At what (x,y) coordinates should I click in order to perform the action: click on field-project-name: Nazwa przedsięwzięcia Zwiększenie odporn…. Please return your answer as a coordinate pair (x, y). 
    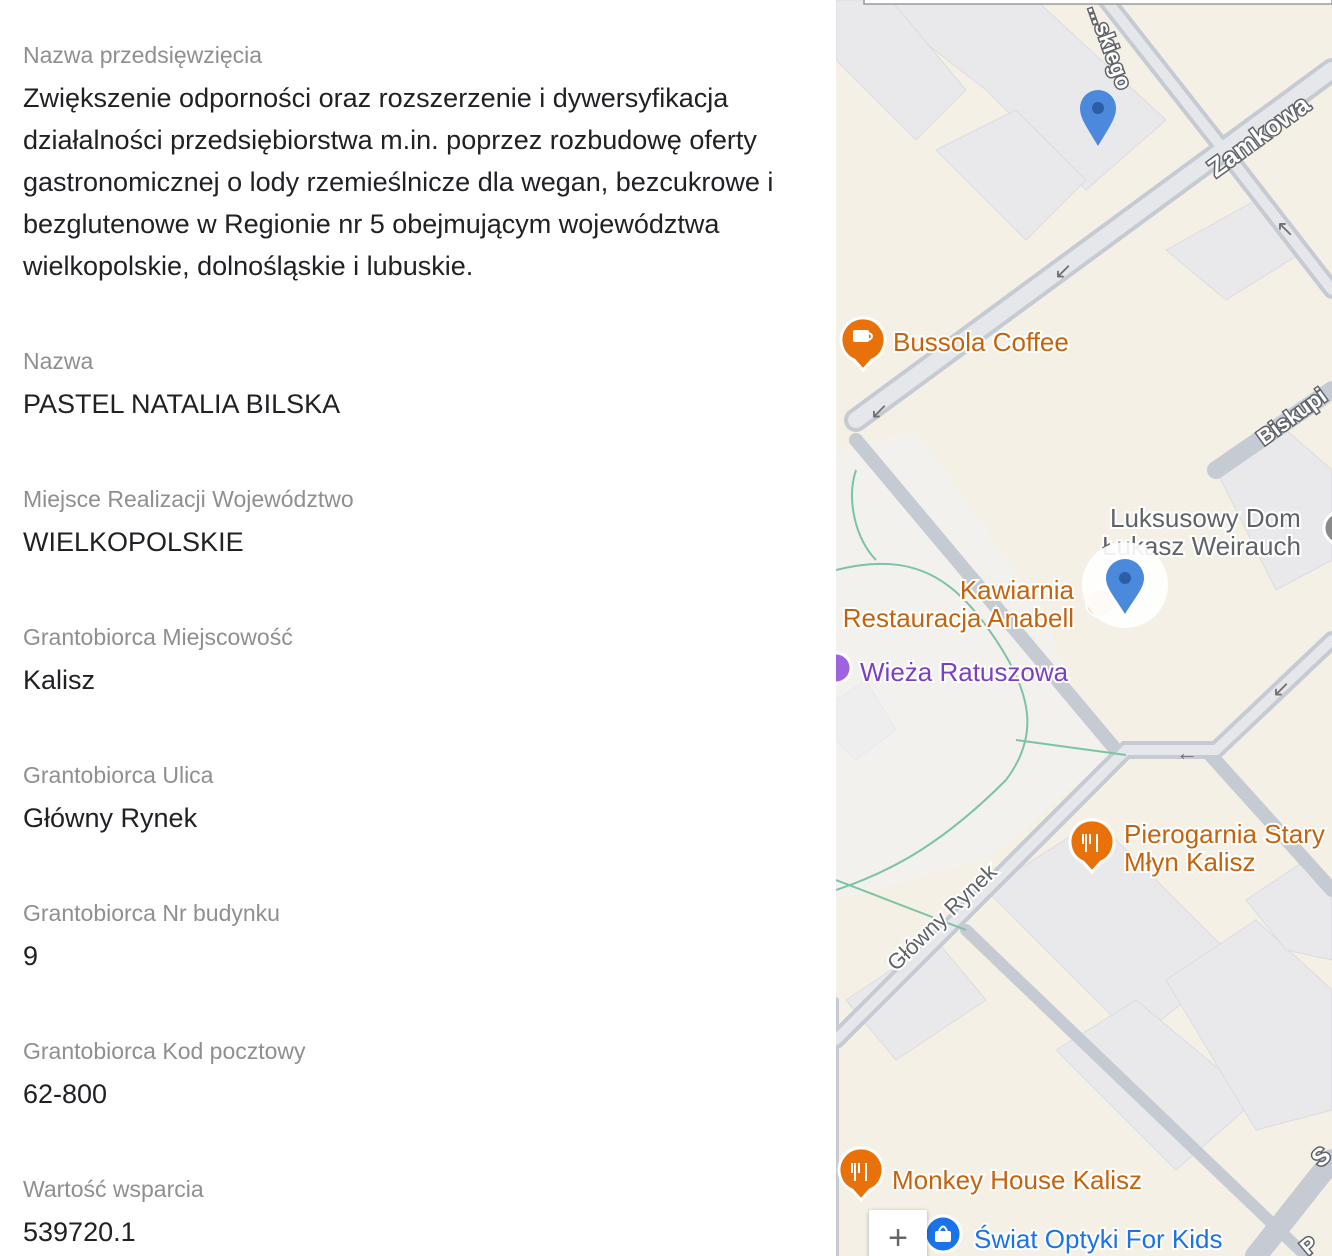
    Looking at the image, I should click on (403, 163).